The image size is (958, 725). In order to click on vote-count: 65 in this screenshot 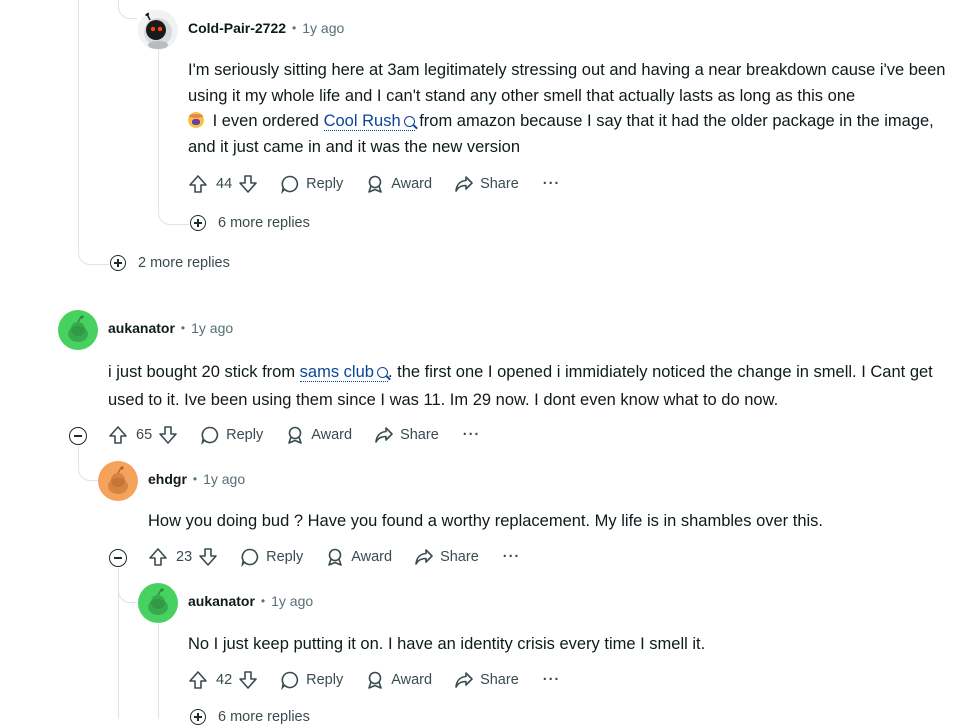, I will do `click(144, 435)`.